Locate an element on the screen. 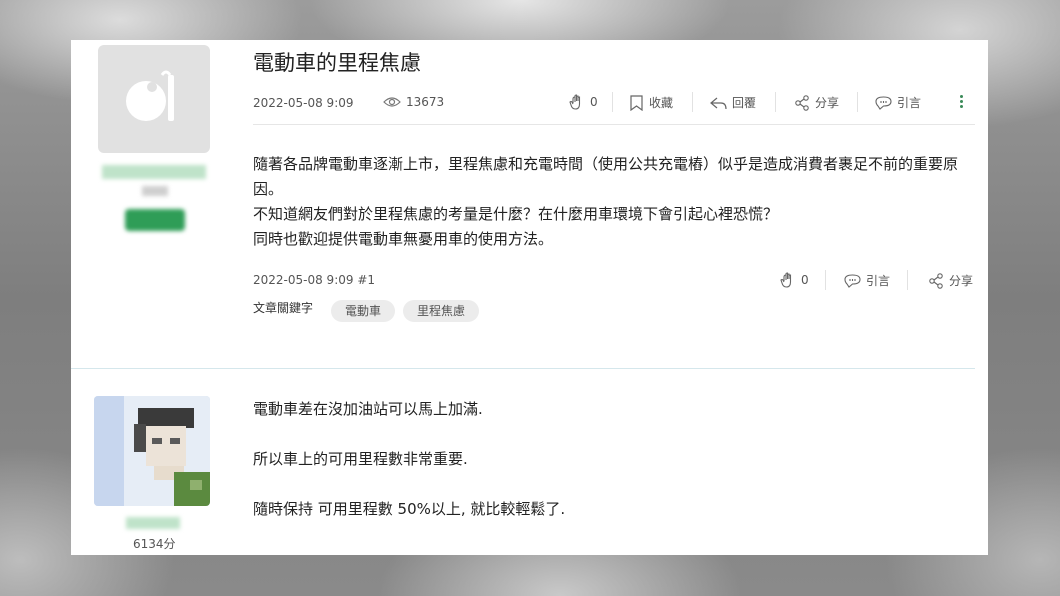  quote-button: 引言 is located at coordinates (898, 102).